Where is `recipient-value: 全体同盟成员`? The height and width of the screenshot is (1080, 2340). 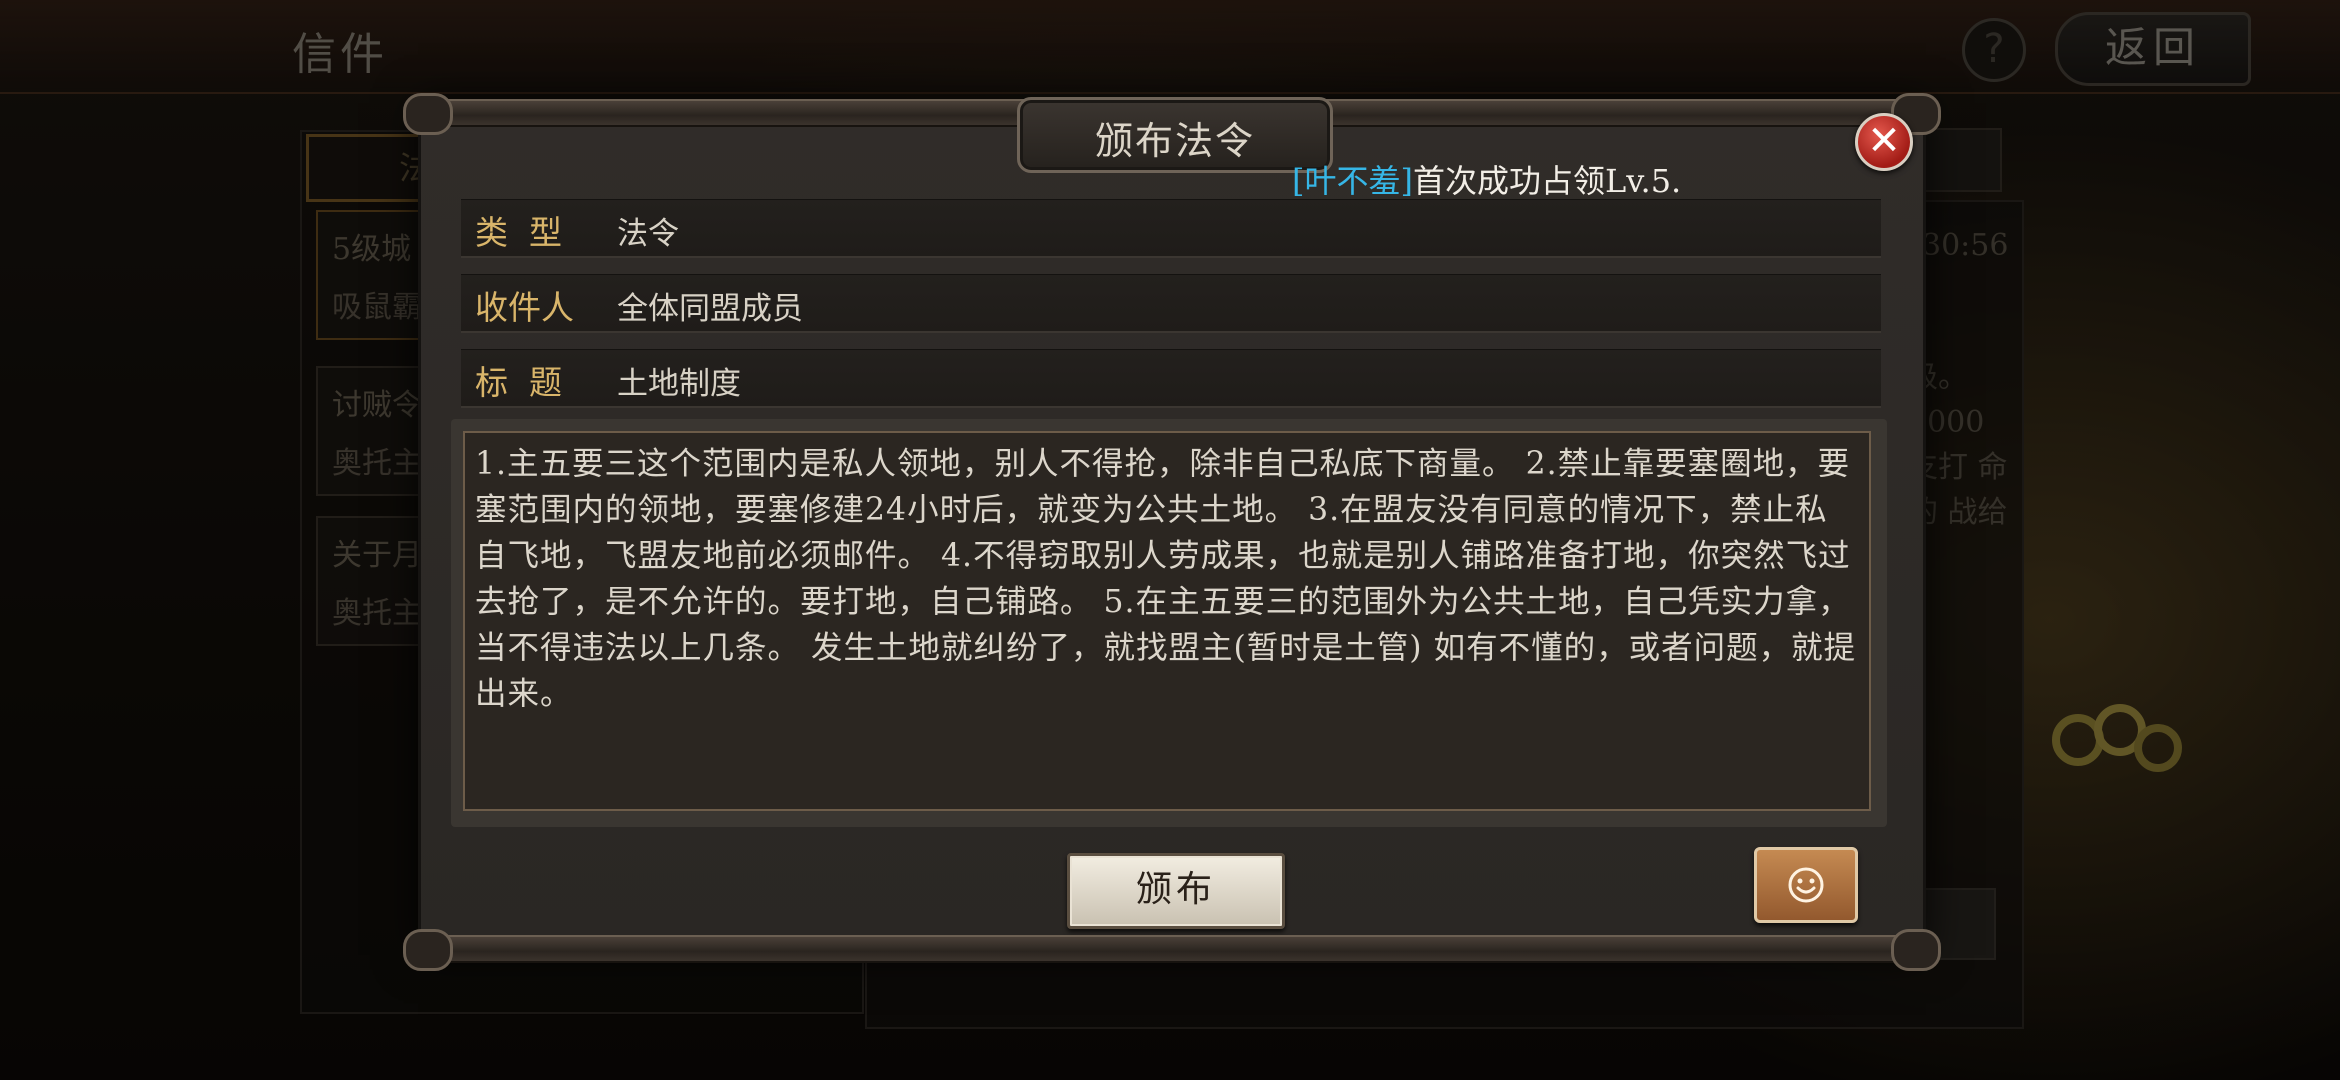 recipient-value: 全体同盟成员 is located at coordinates (710, 309).